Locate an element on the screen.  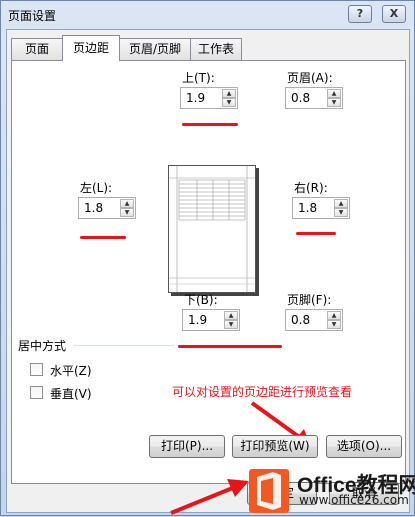
tab-header-footer: 页眉/页脚 is located at coordinates (155, 49).